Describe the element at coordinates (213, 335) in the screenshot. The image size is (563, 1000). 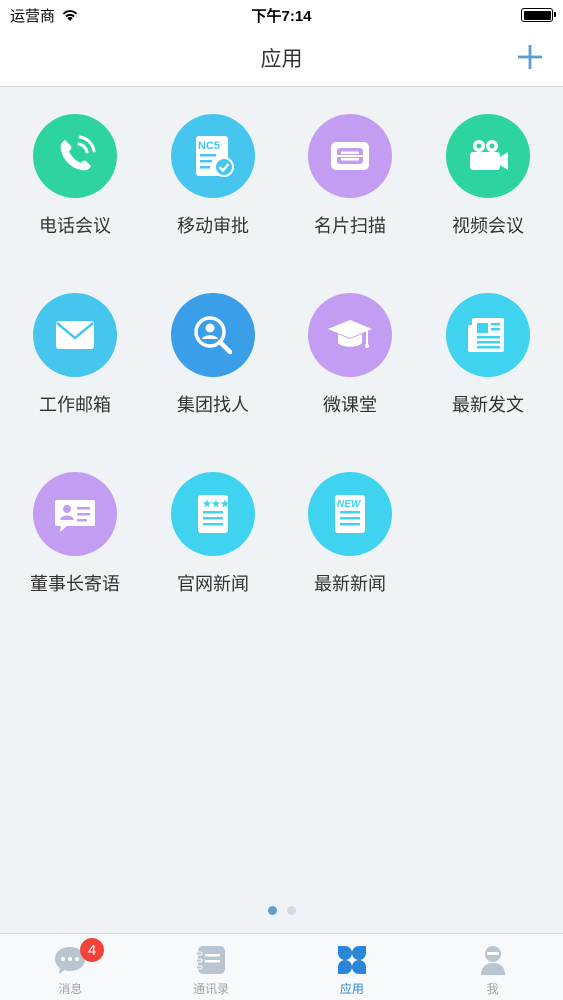
I see `person-search-icon` at that location.